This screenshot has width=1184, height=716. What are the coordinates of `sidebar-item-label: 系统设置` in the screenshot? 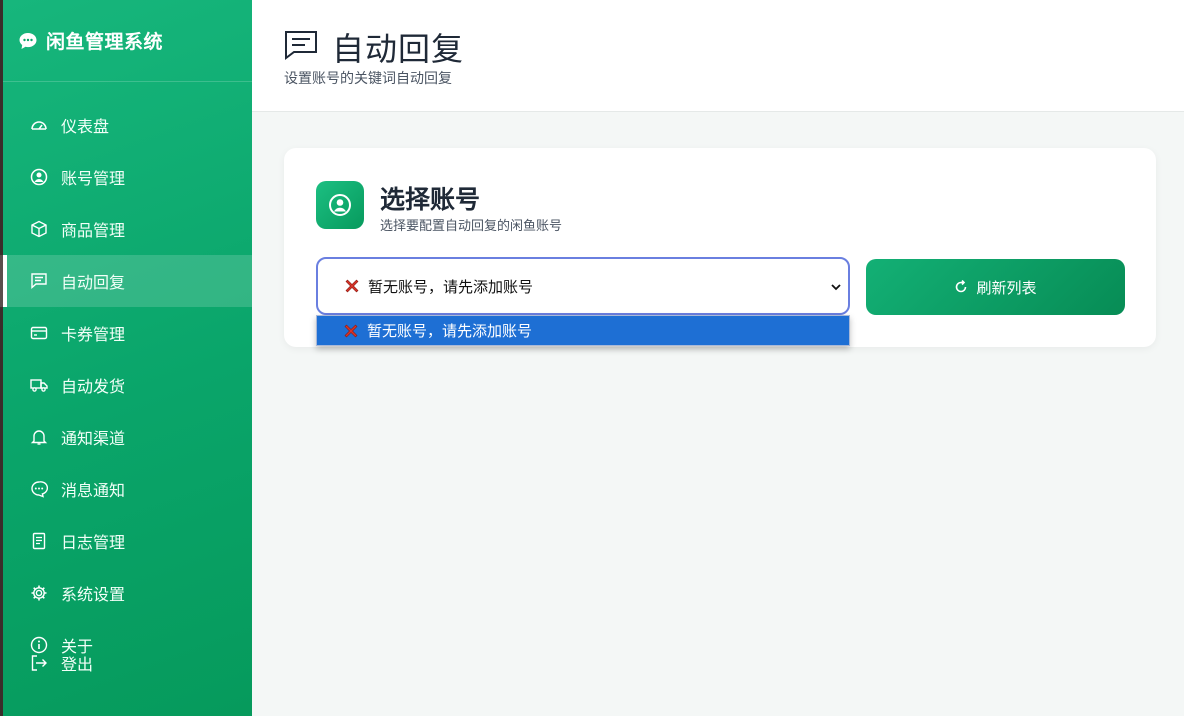 It's located at (93, 594).